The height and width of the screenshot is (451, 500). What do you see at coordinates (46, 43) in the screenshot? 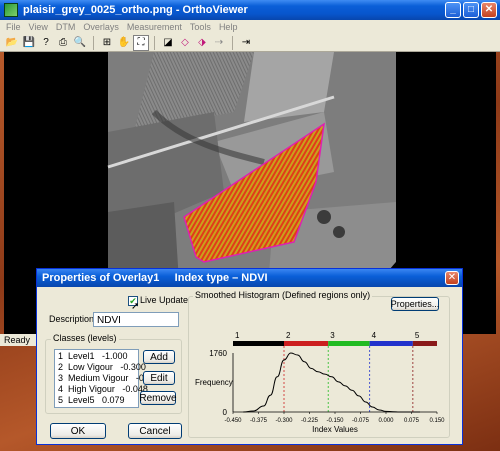
I see `help-icon: ?` at bounding box center [46, 43].